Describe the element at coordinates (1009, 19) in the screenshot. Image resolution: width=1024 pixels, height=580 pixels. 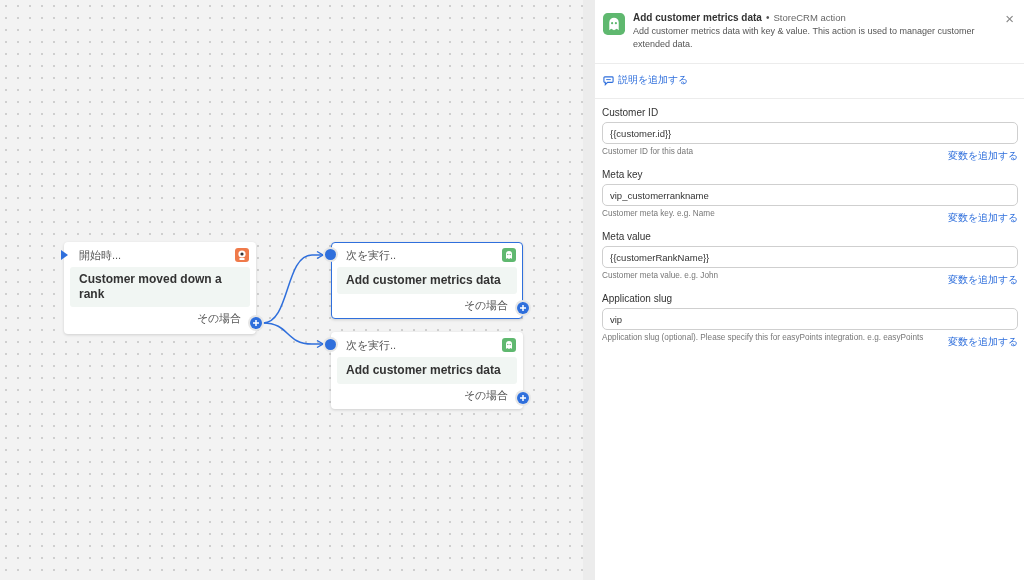
I see `close-button: ×` at that location.